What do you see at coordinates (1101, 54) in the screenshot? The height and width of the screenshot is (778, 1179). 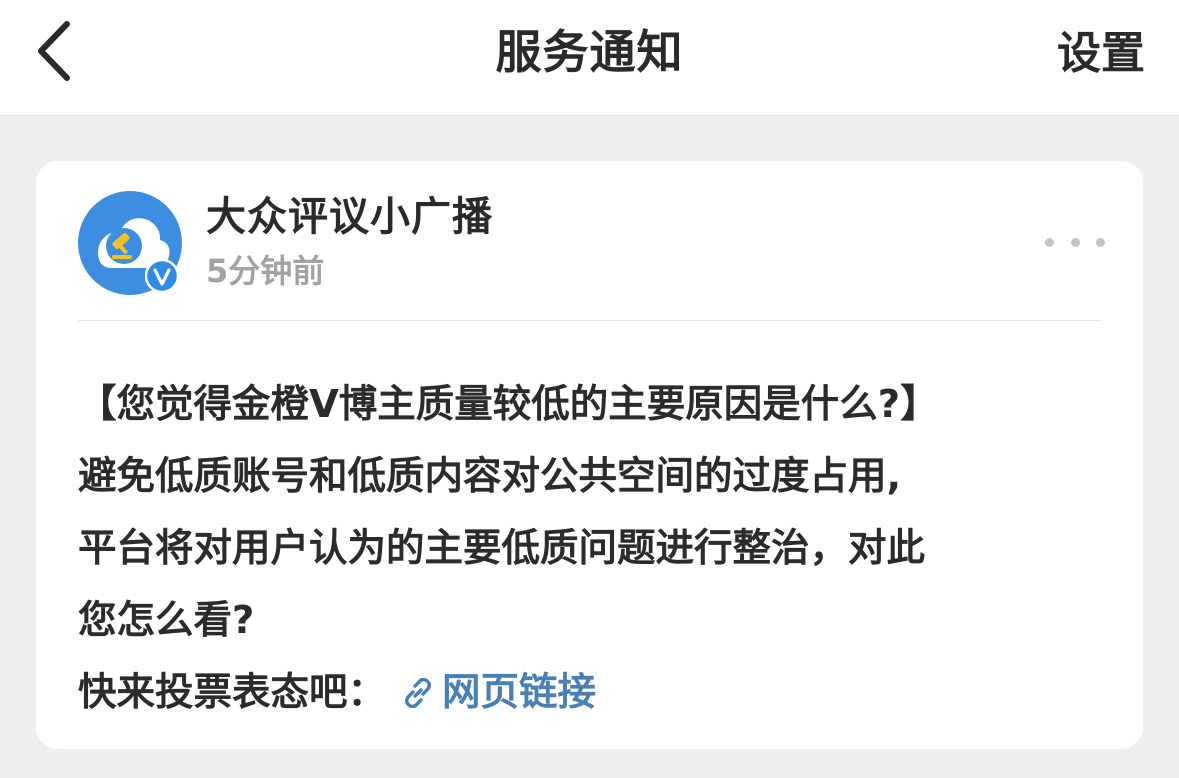 I see `settings-button: 设置` at bounding box center [1101, 54].